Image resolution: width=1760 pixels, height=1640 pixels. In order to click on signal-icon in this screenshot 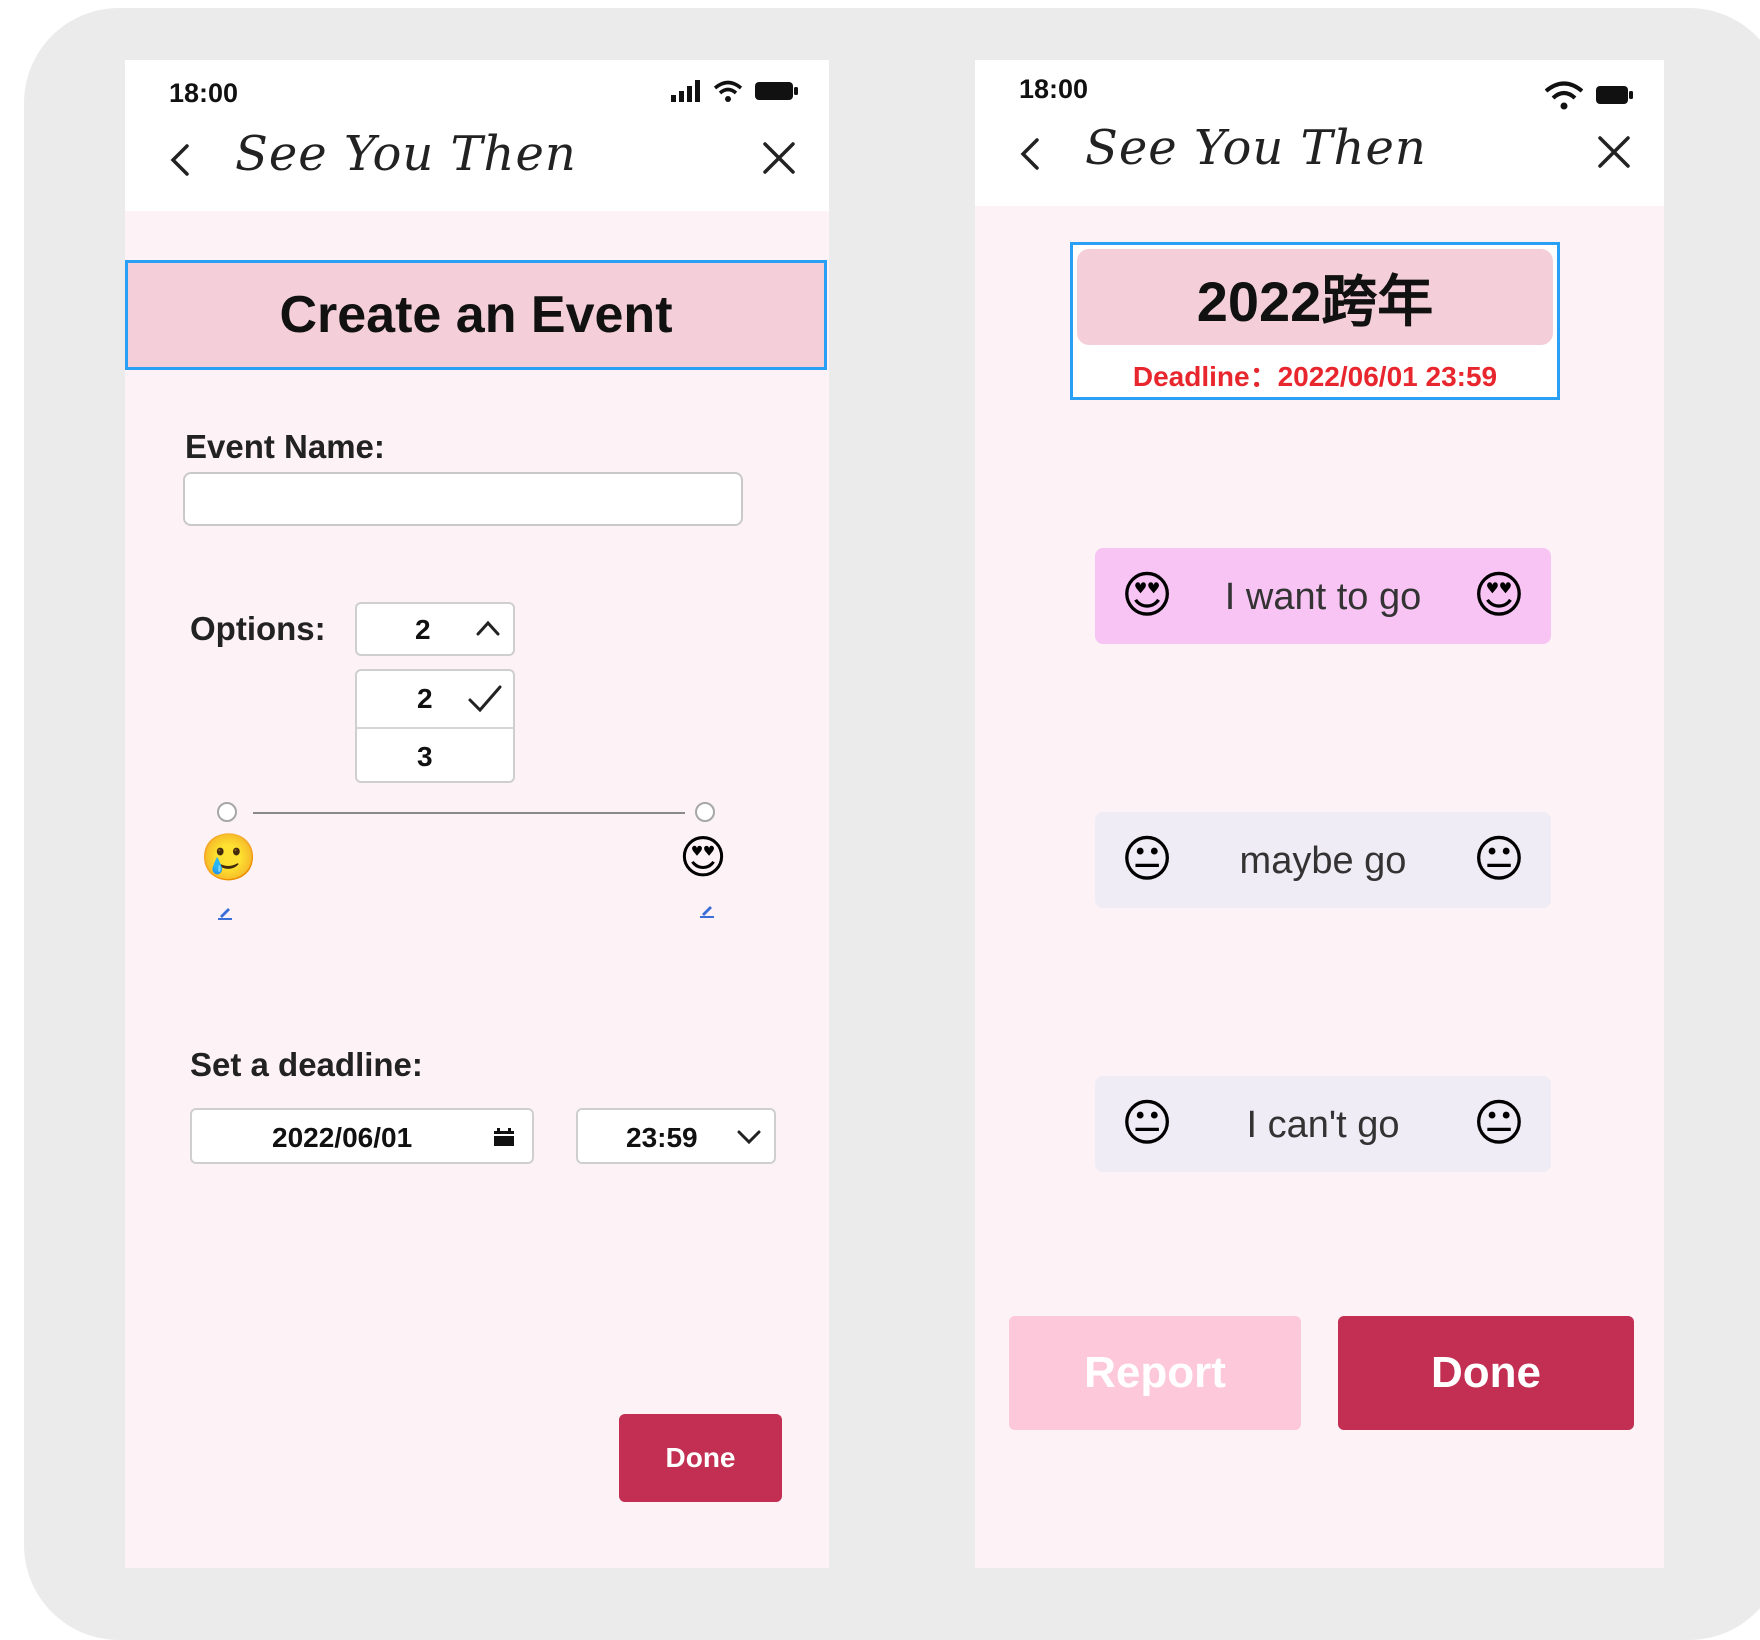, I will do `click(685, 91)`.